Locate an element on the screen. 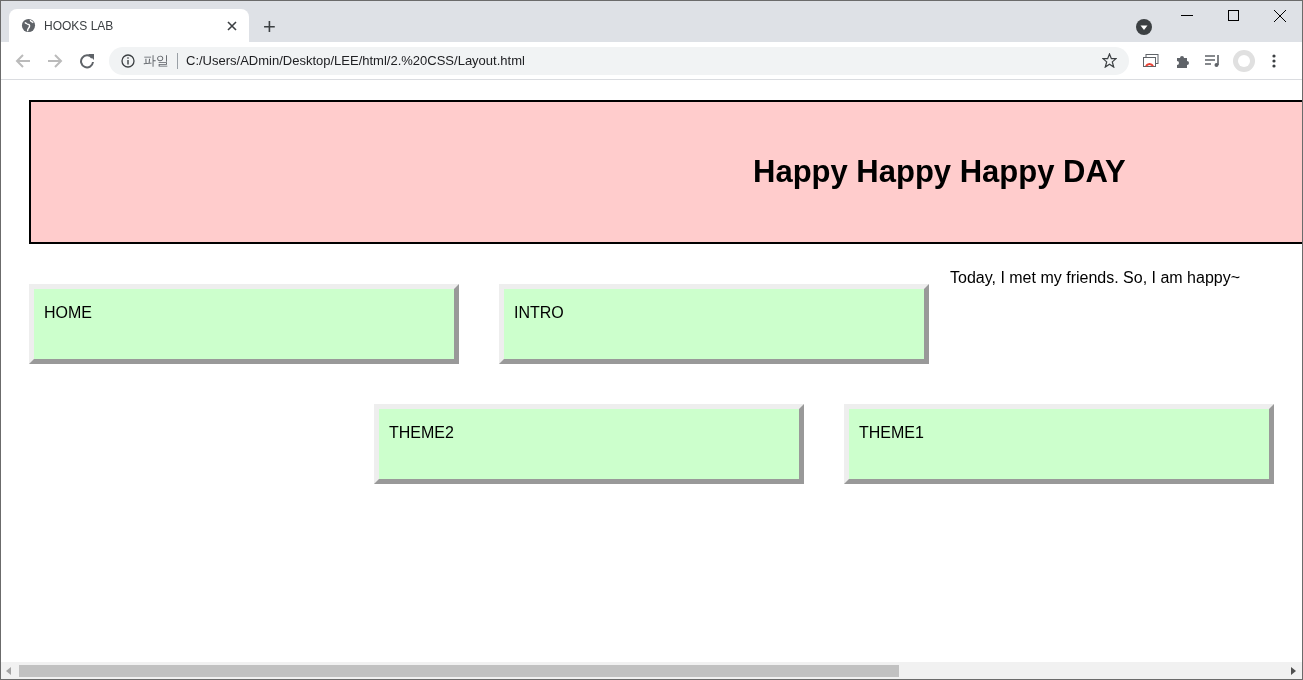 The height and width of the screenshot is (680, 1303). cast-icon is located at coordinates (1151, 60).